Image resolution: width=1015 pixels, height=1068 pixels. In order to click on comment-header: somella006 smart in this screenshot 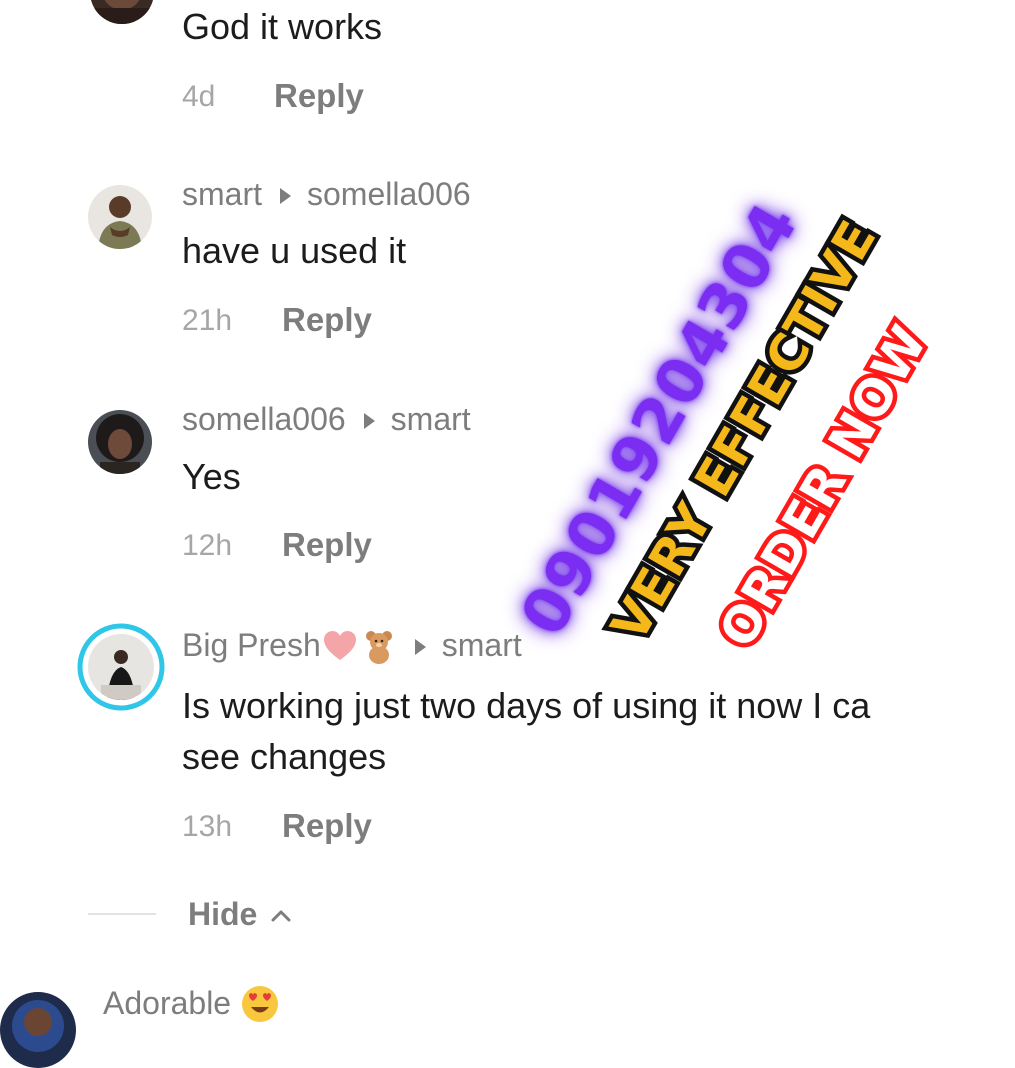, I will do `click(326, 419)`.